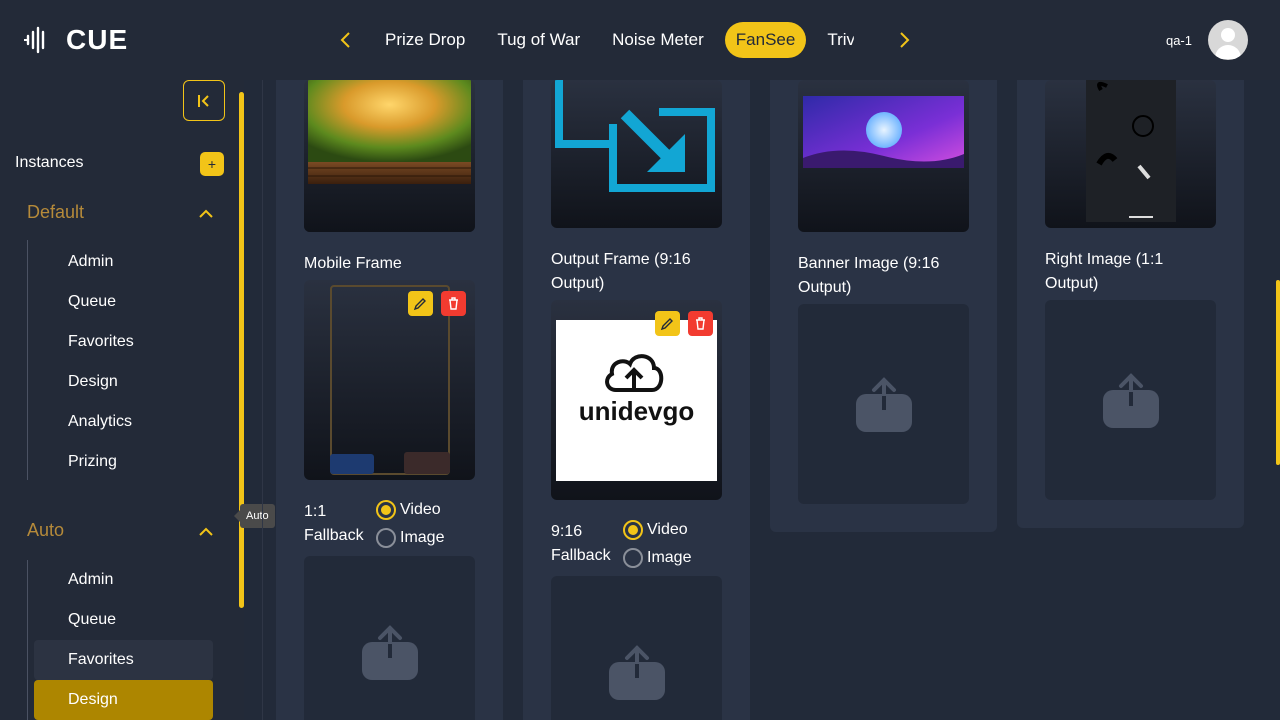 This screenshot has height=720, width=1280. What do you see at coordinates (1104, 271) in the screenshot?
I see `right-image-label: Right Image (1:1 Output)` at bounding box center [1104, 271].